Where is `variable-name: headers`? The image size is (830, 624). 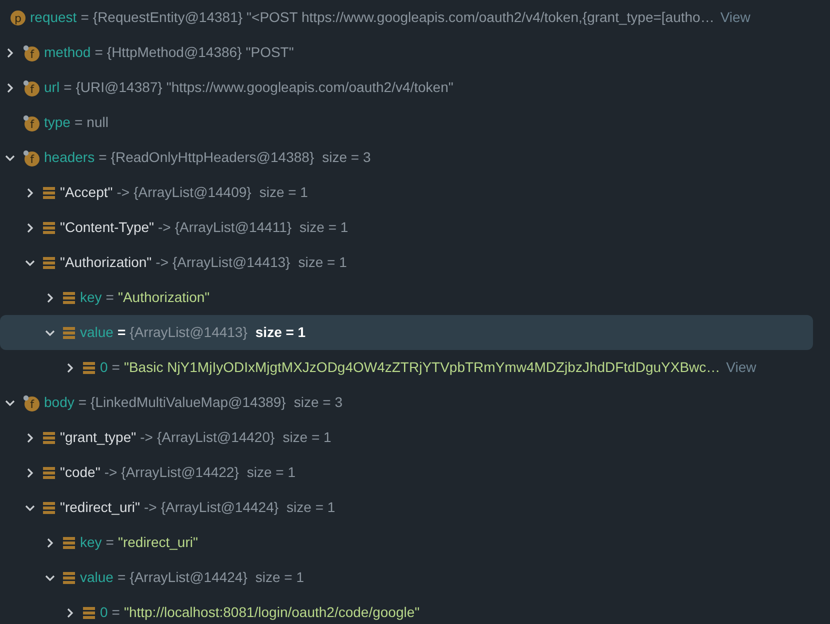
variable-name: headers is located at coordinates (69, 157).